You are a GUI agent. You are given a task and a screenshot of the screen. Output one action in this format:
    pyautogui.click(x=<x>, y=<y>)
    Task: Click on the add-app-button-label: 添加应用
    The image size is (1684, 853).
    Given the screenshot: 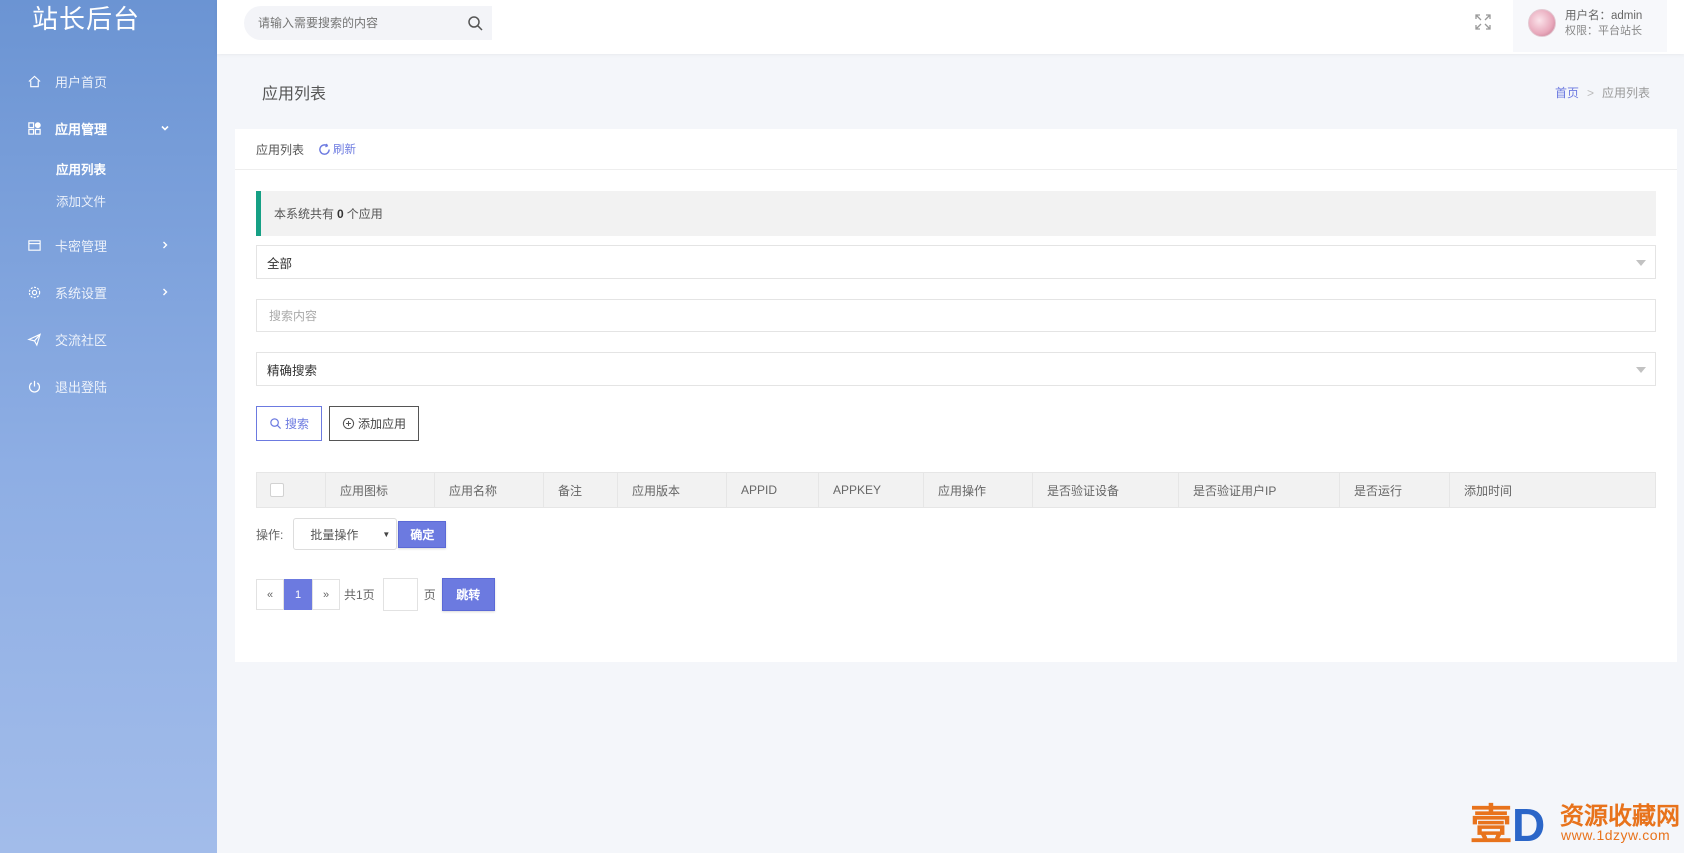 What is the action you would take?
    pyautogui.click(x=382, y=424)
    